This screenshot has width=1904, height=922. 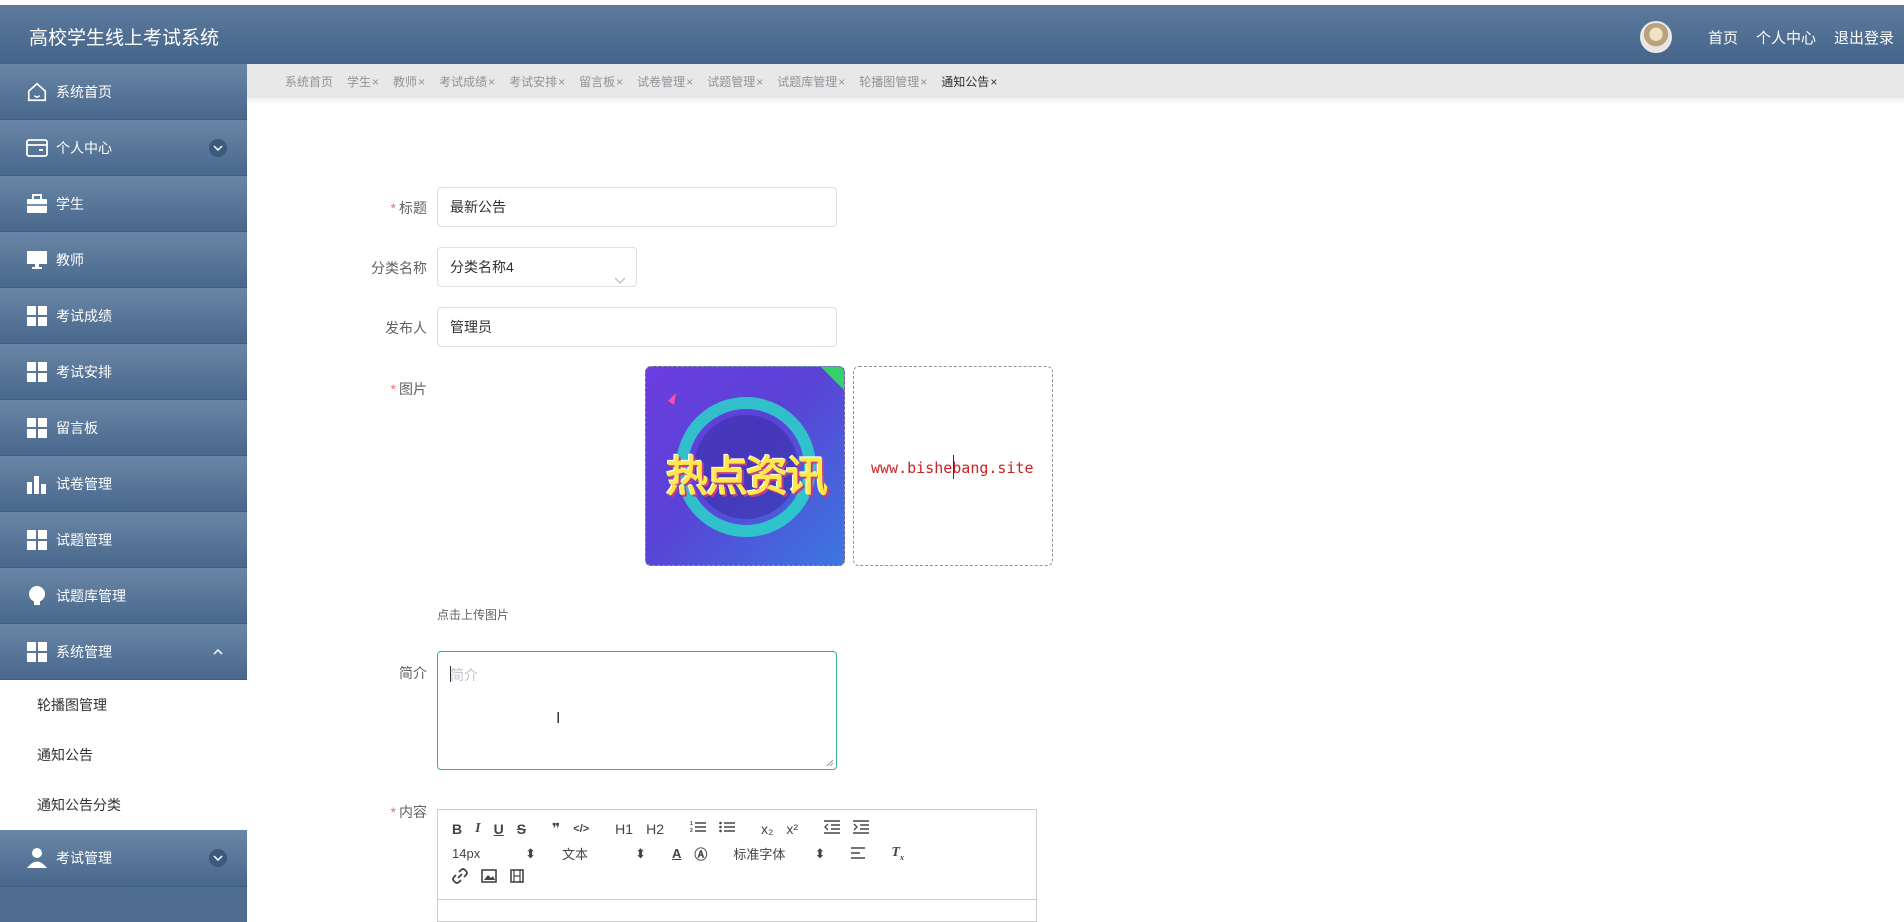 What do you see at coordinates (665, 81) in the screenshot?
I see `tab-paper-management: 试卷管理×` at bounding box center [665, 81].